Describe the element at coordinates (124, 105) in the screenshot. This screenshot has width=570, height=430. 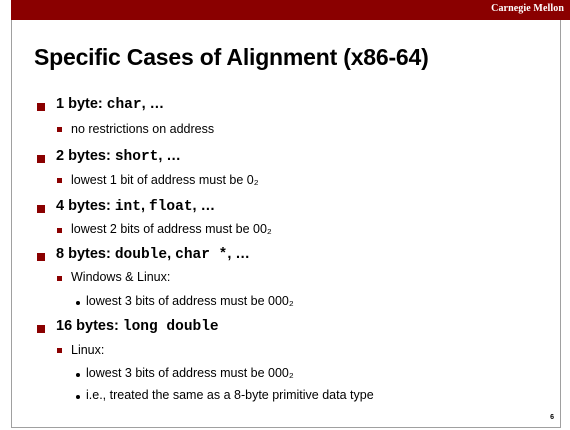
I see `item-code: char` at that location.